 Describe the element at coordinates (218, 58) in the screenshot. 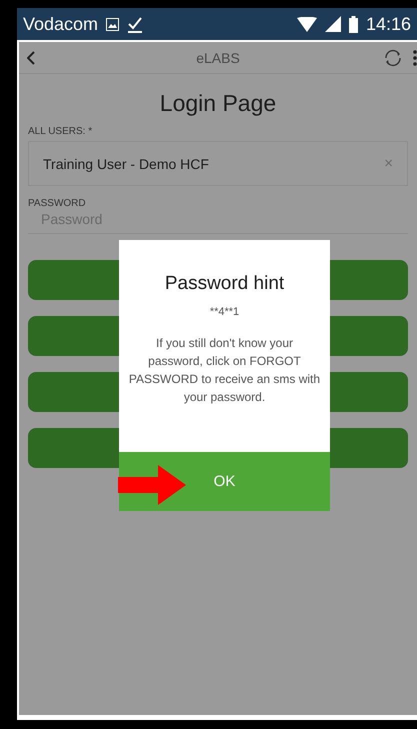

I see `app-title: eLABS` at that location.